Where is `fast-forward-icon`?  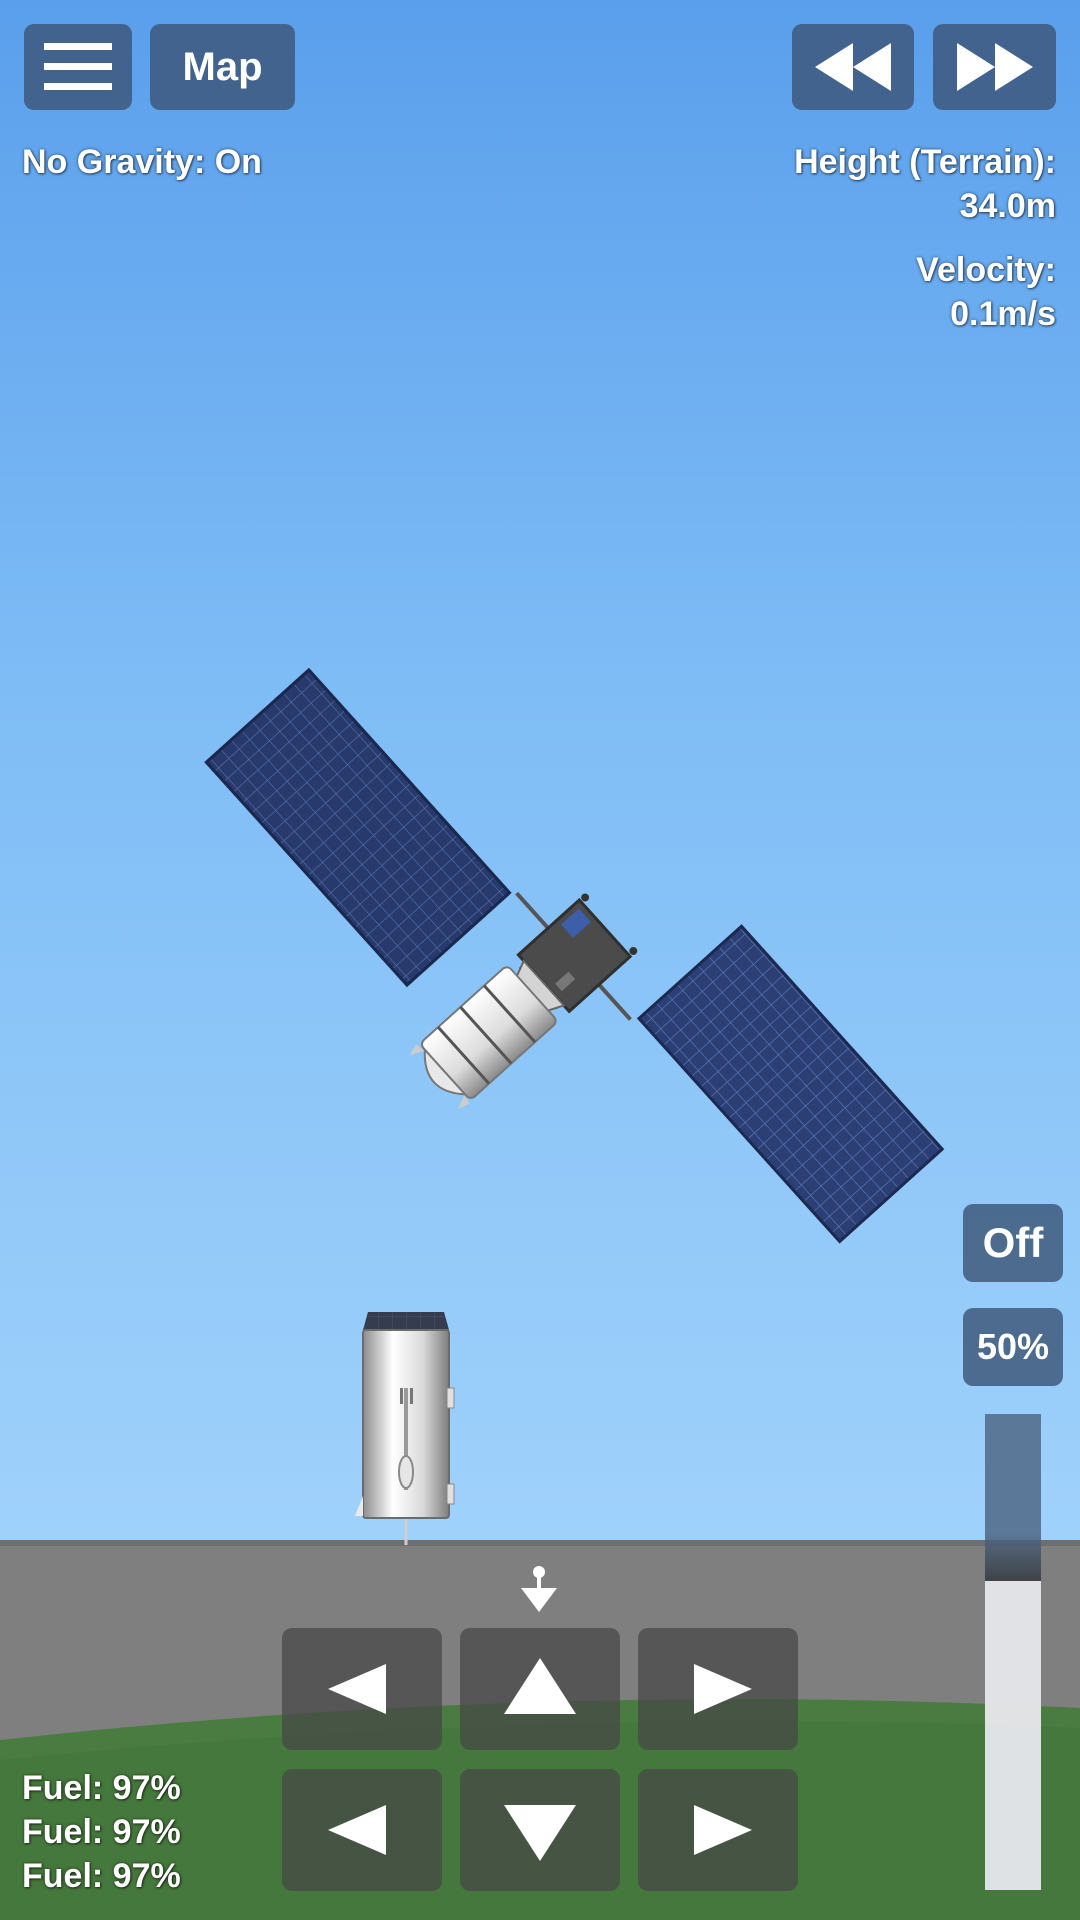
fast-forward-icon is located at coordinates (994, 67).